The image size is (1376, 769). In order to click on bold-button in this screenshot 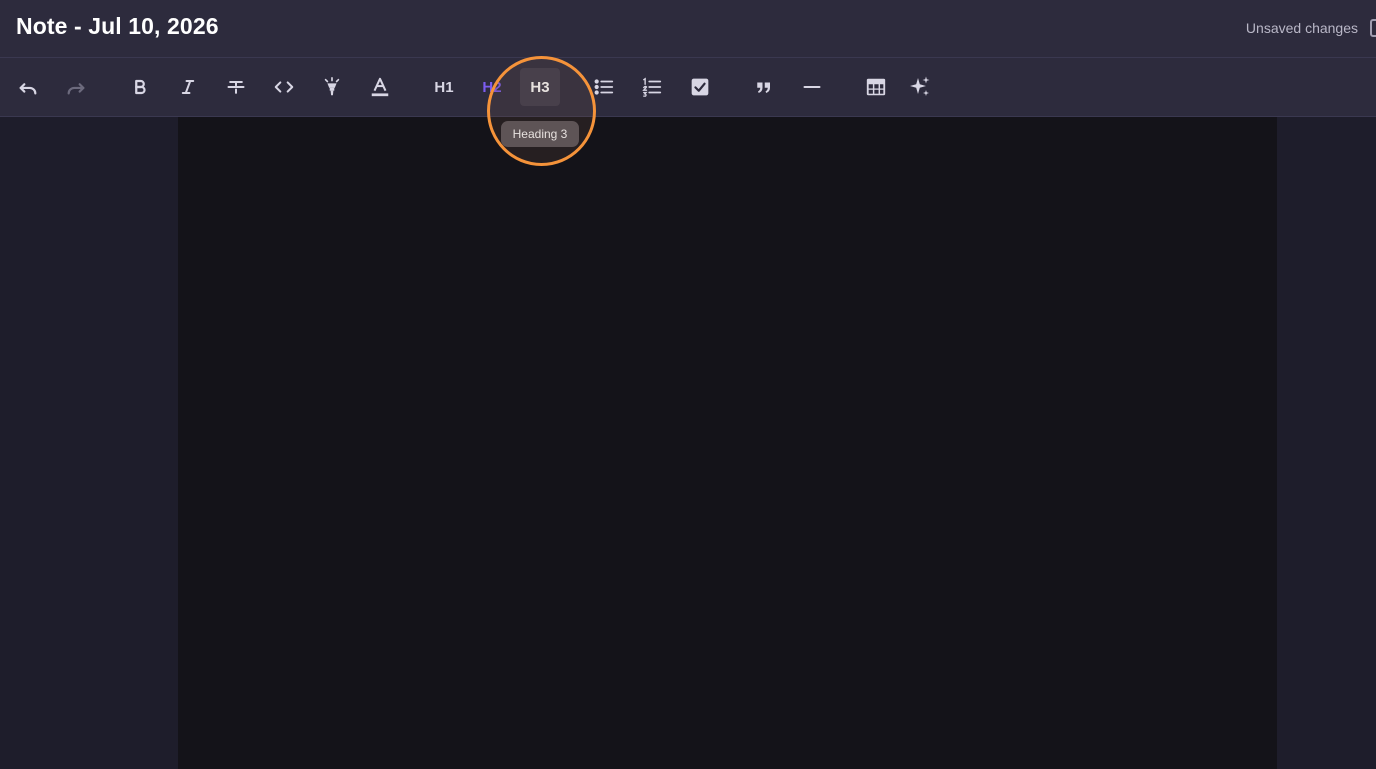, I will do `click(140, 87)`.